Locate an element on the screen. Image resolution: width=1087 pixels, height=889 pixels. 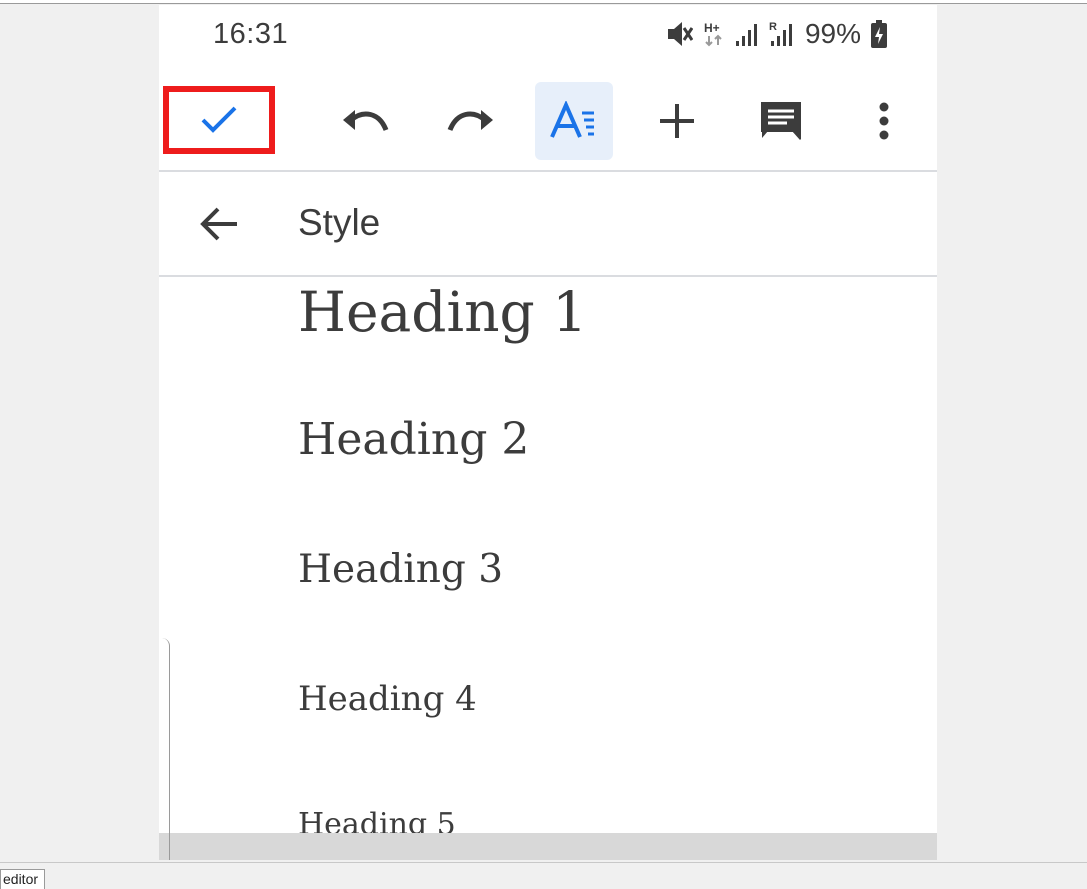
taskbar is located at coordinates (543, 875).